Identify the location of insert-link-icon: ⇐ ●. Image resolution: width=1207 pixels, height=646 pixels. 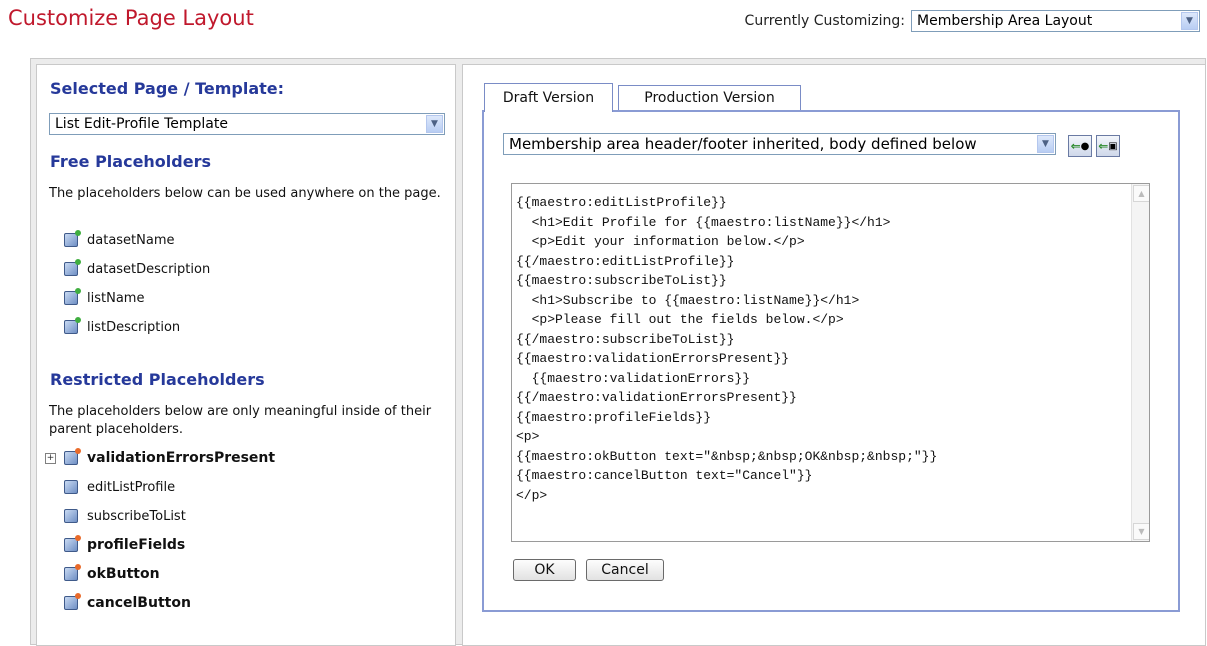
(1080, 146).